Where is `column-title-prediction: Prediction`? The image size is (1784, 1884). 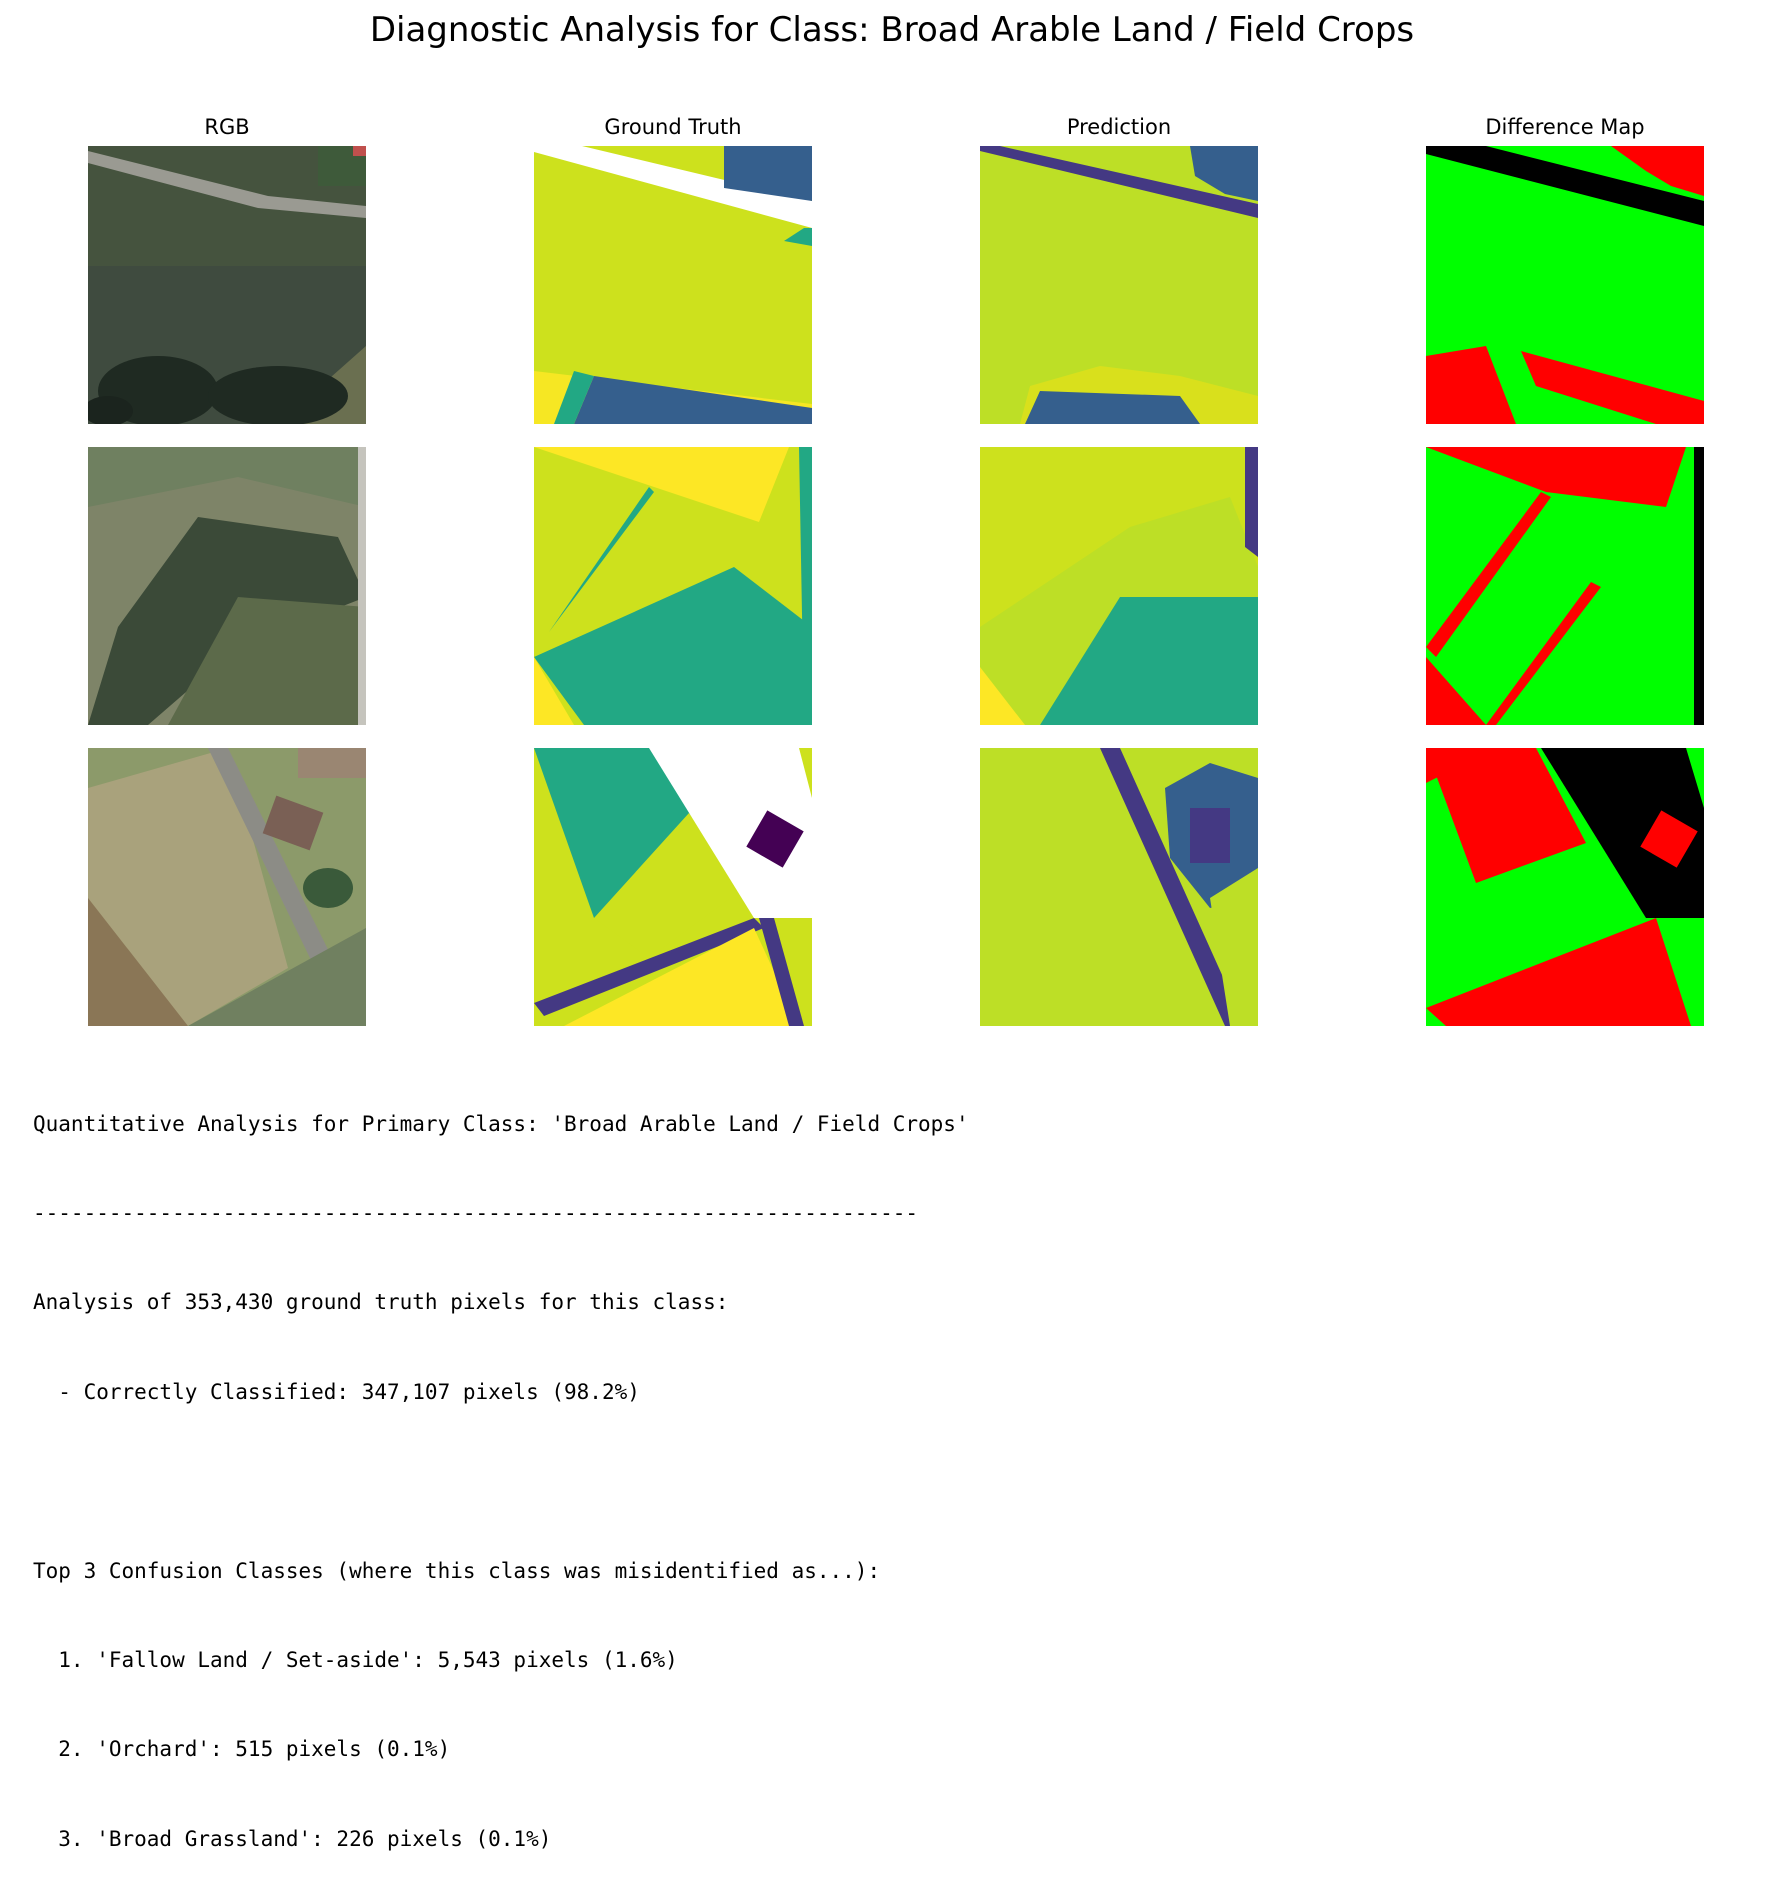 column-title-prediction: Prediction is located at coordinates (1119, 127).